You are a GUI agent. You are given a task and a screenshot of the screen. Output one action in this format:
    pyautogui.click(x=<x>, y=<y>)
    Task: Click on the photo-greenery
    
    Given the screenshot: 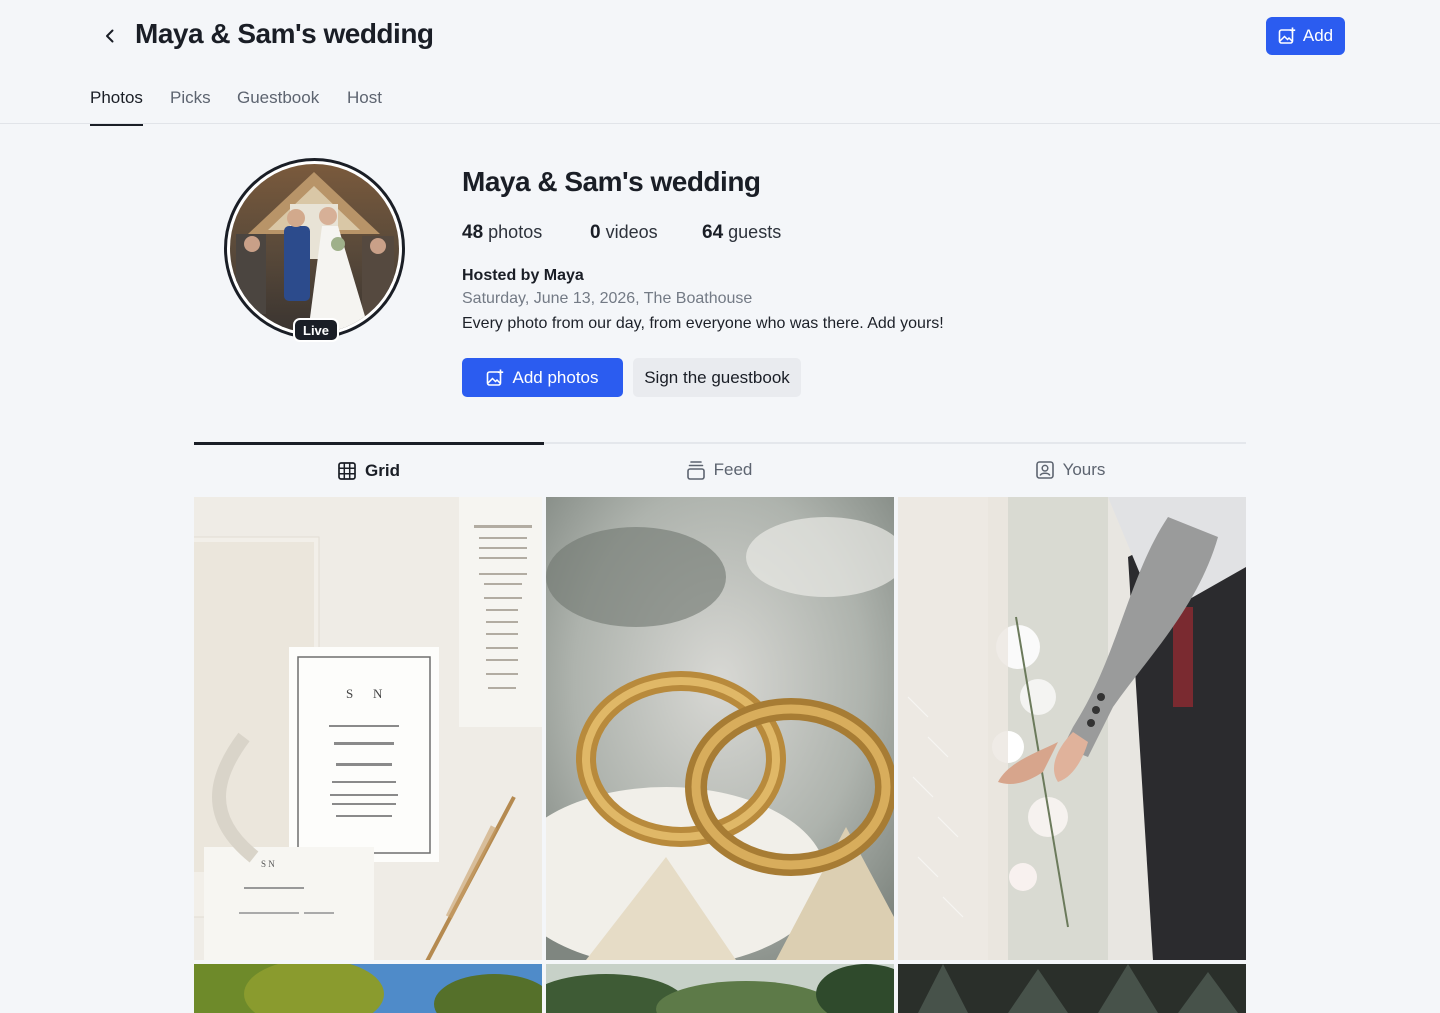 What is the action you would take?
    pyautogui.click(x=720, y=988)
    